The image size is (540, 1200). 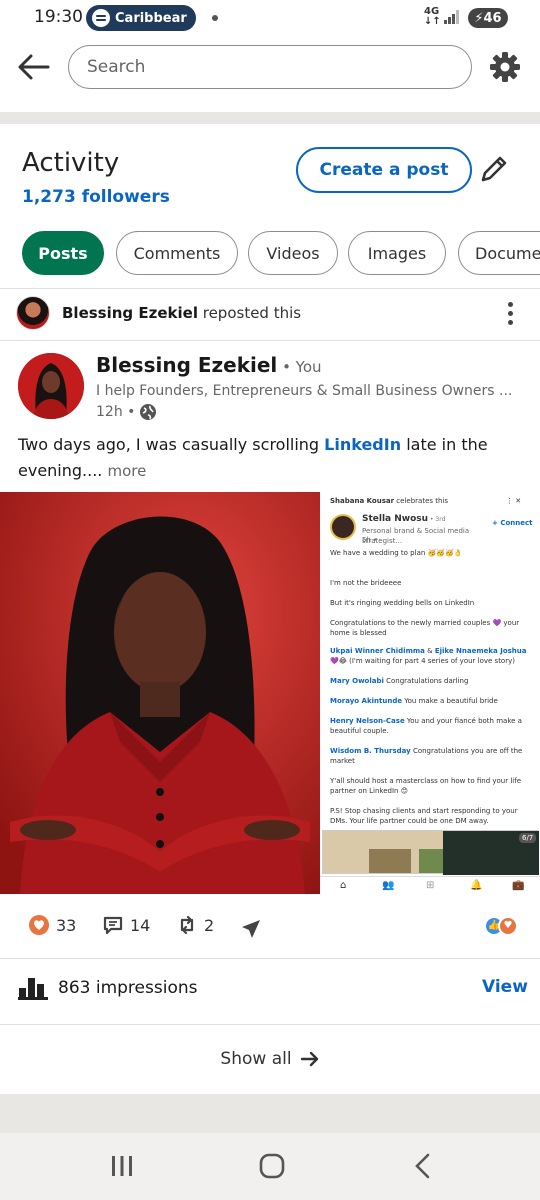 I want to click on tab-documents: Docume, so click(x=499, y=253).